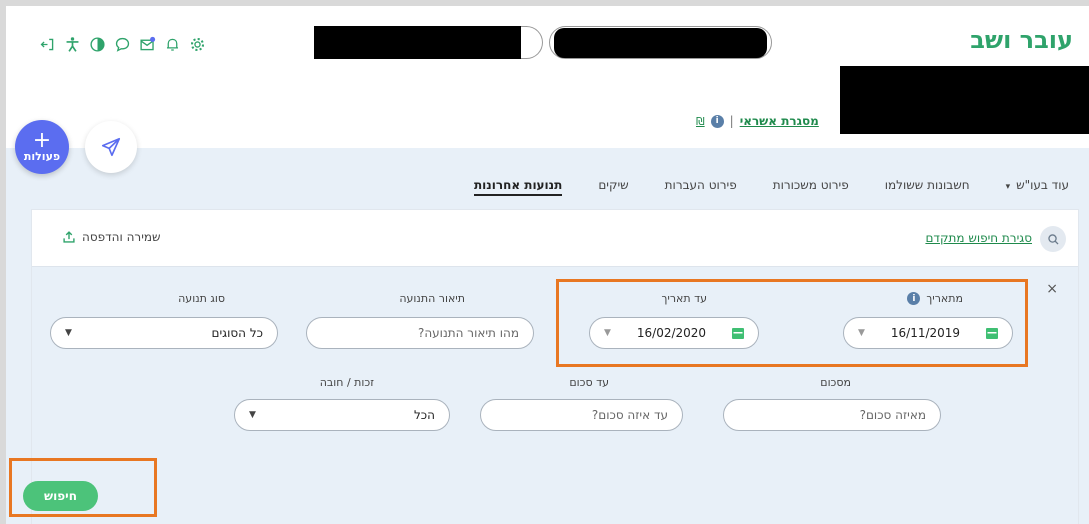 Image resolution: width=1089 pixels, height=524 pixels. Describe the element at coordinates (613, 187) in the screenshot. I see `tab-checks: שיקים` at that location.